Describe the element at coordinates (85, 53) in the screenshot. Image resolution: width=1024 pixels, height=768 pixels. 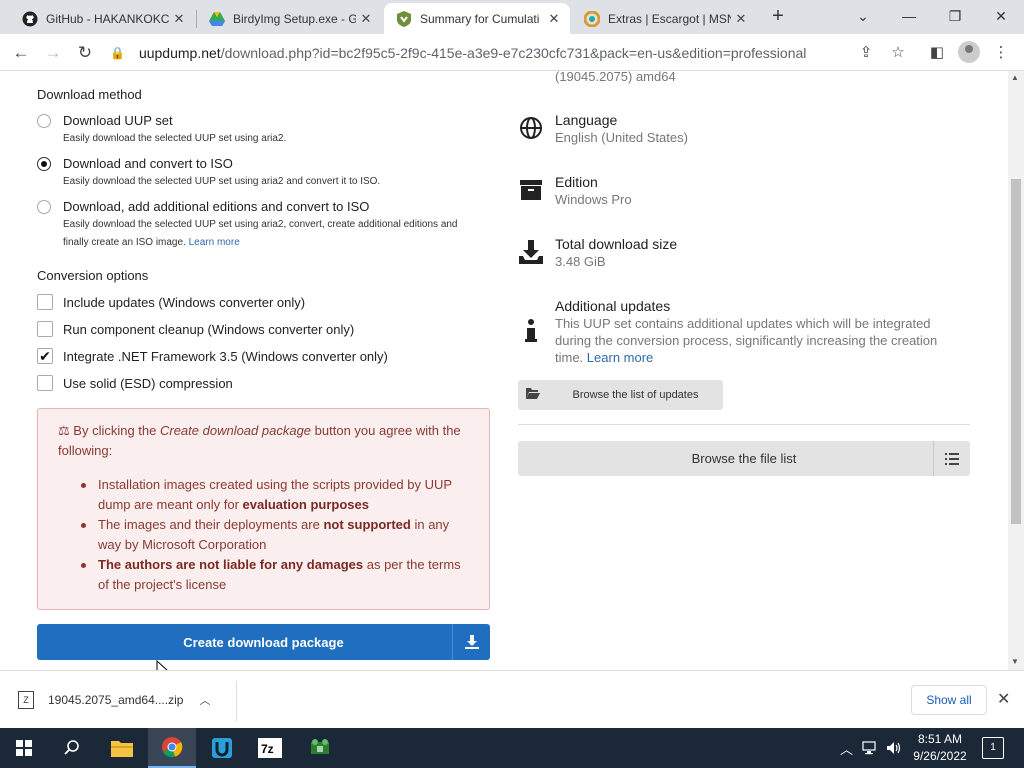
I see `reload-button: ↻` at that location.